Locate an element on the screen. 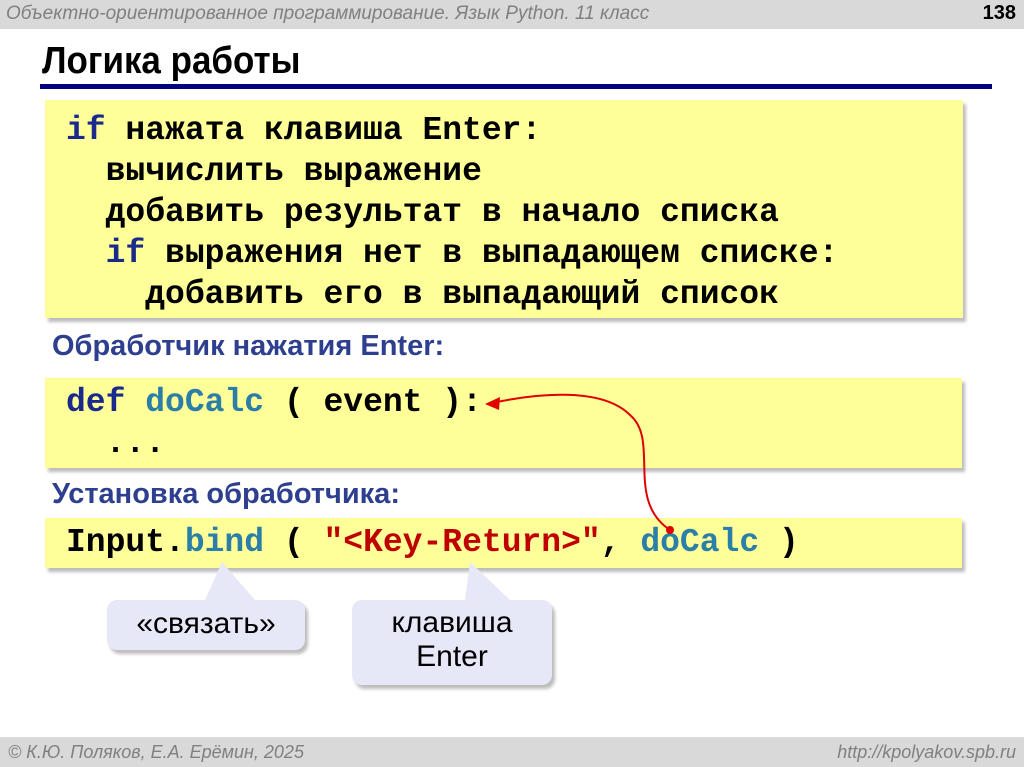 The image size is (1024, 767). link-arrow is located at coordinates (581, 462).